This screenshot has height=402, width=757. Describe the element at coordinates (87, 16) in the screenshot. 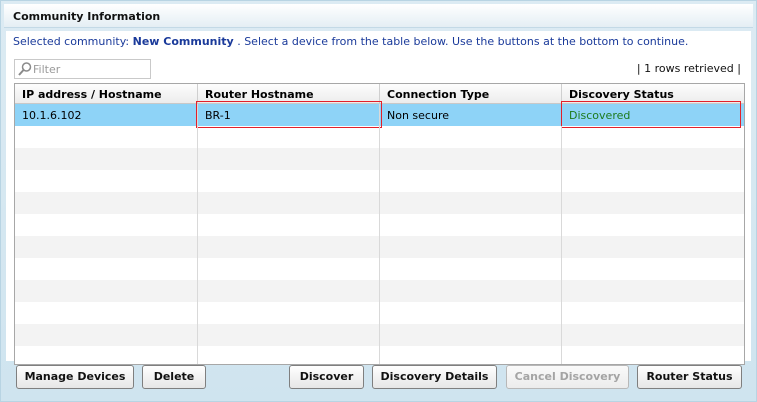

I see `window-title: Community Information` at that location.